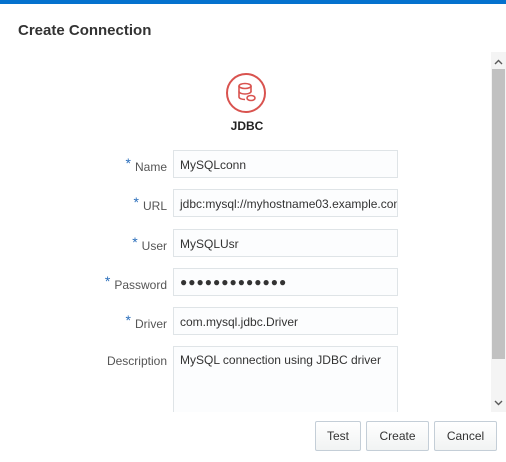 The height and width of the screenshot is (462, 506). I want to click on name-label: * Name, so click(146, 164).